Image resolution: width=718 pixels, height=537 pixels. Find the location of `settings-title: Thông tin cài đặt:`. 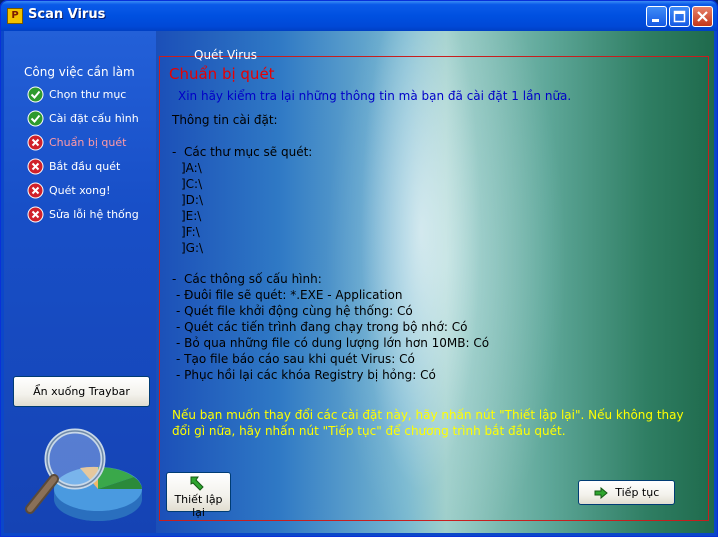

settings-title: Thông tin cài đặt: is located at coordinates (225, 120).